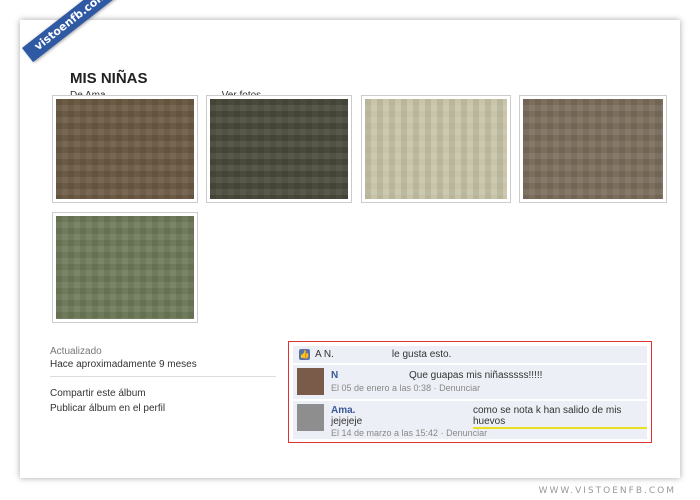  What do you see at coordinates (109, 78) in the screenshot?
I see `album-title: MIS NIÑAS` at bounding box center [109, 78].